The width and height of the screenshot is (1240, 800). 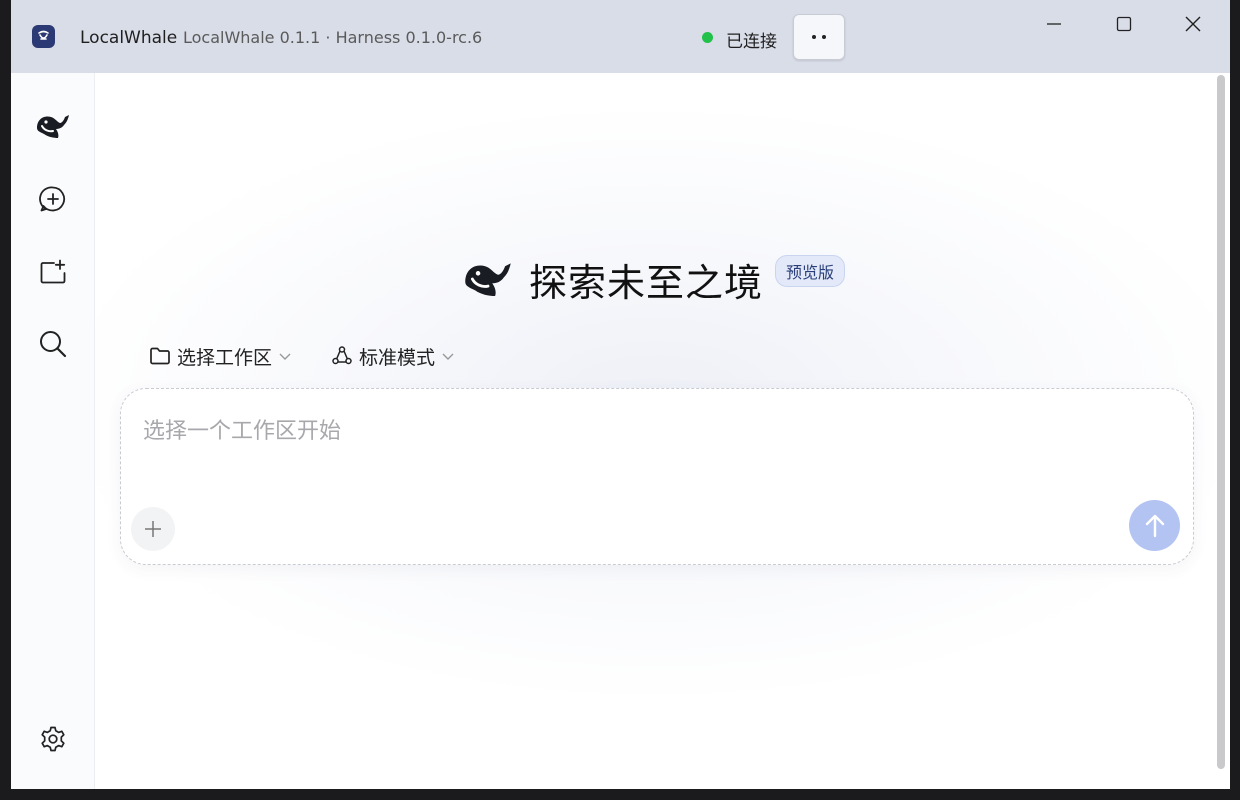 I want to click on sidebar-new-project-button, so click(x=53, y=272).